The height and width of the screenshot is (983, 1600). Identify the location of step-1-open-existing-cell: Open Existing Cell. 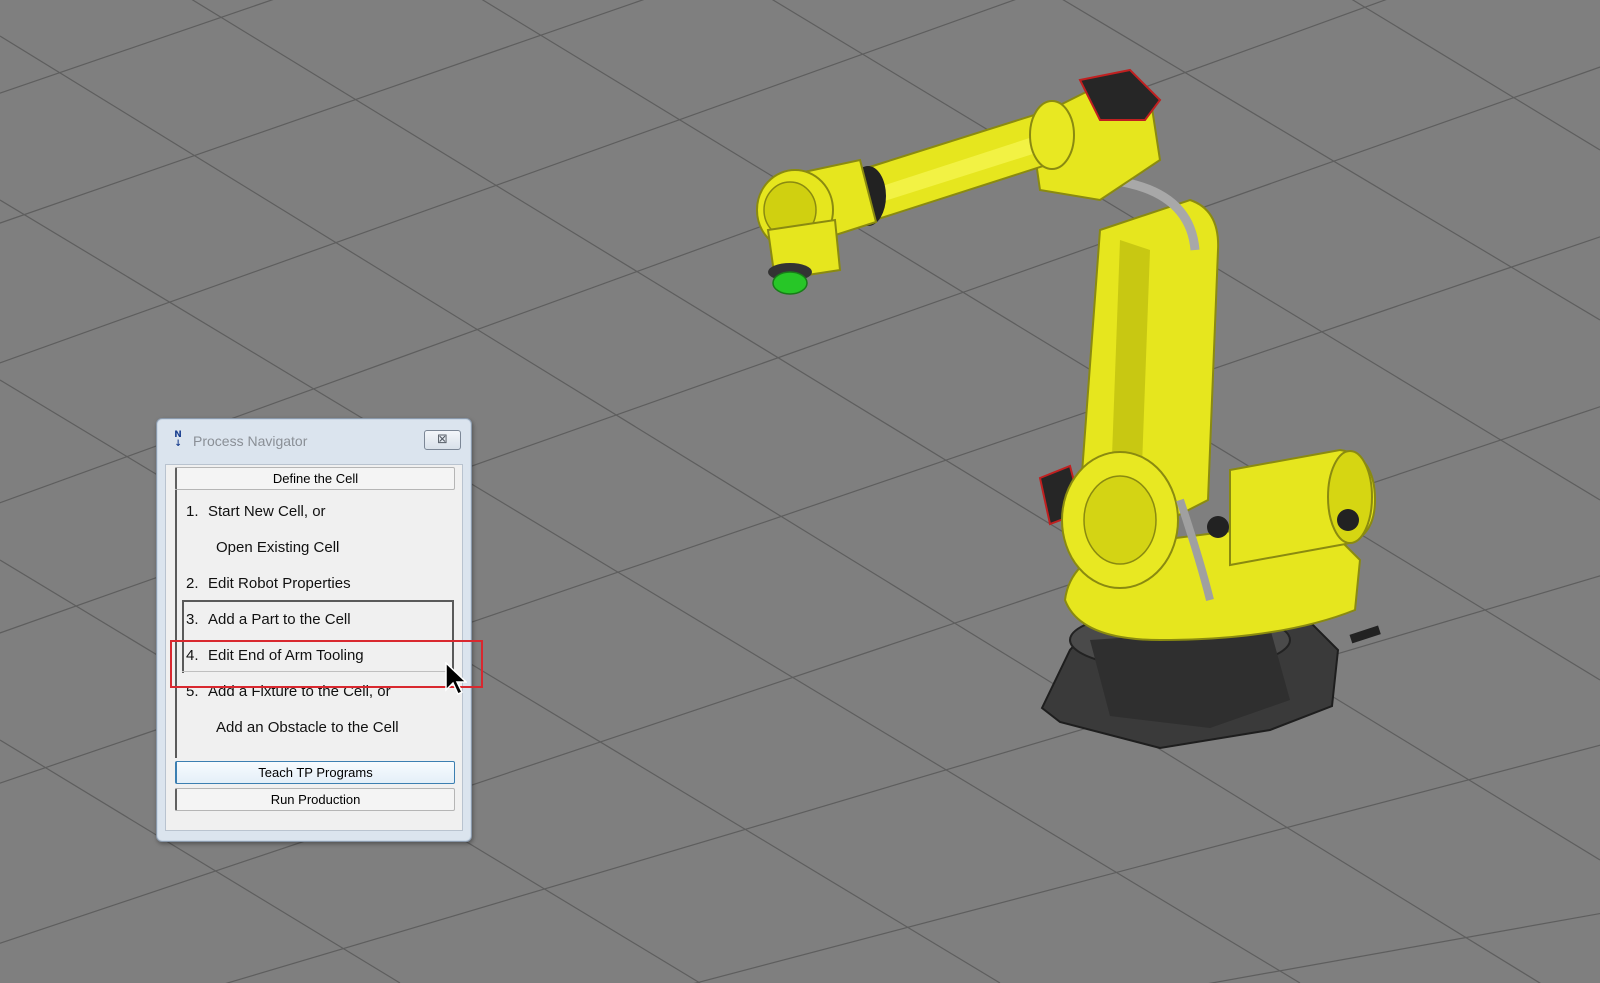
(277, 547).